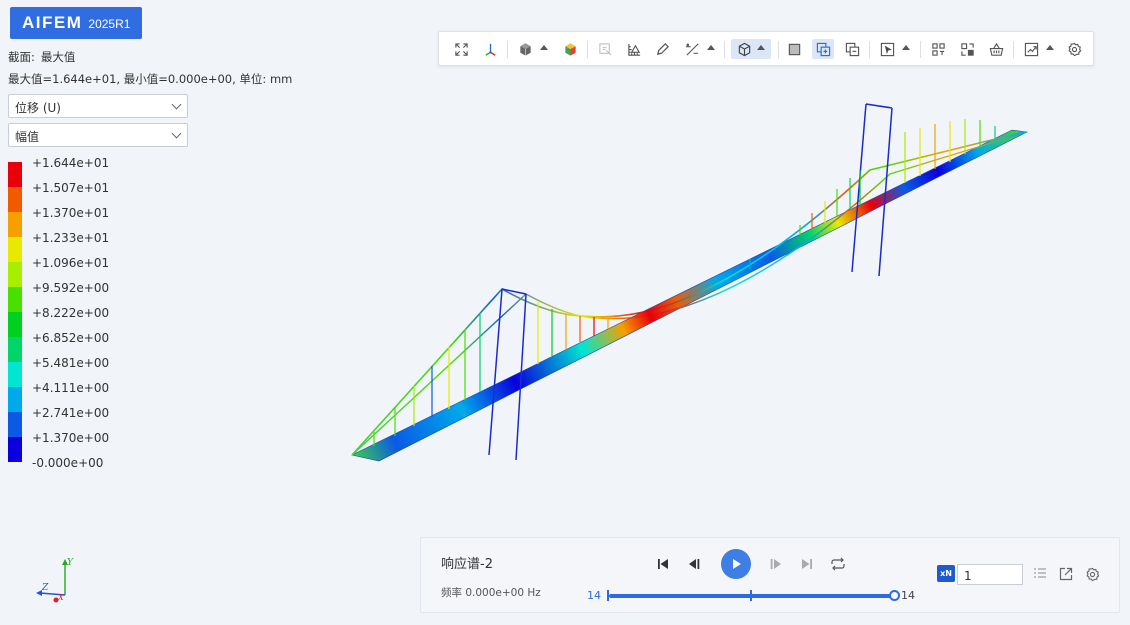 The image size is (1130, 625). What do you see at coordinates (946, 573) in the screenshot?
I see `speed-multiplier-icon: xN` at bounding box center [946, 573].